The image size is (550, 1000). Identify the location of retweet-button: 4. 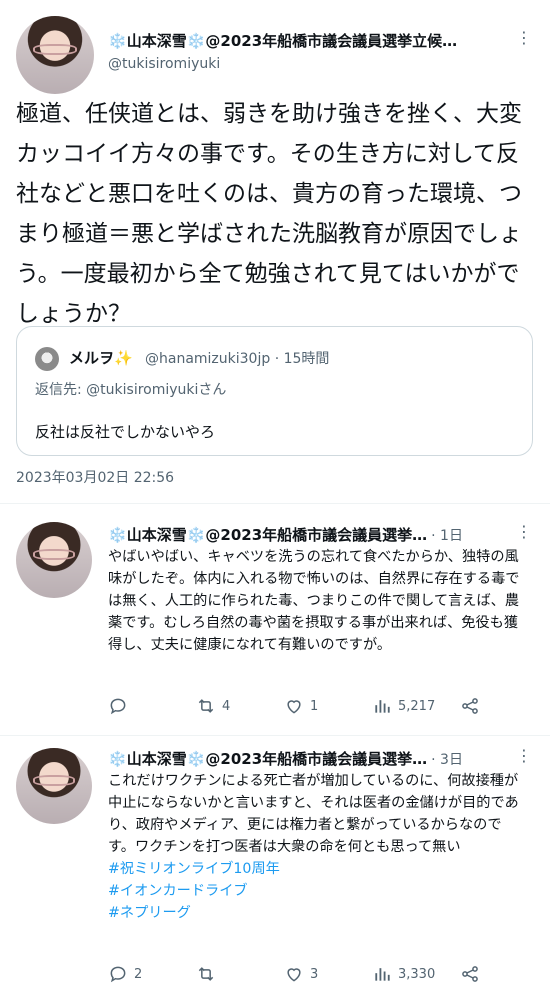
(213, 706).